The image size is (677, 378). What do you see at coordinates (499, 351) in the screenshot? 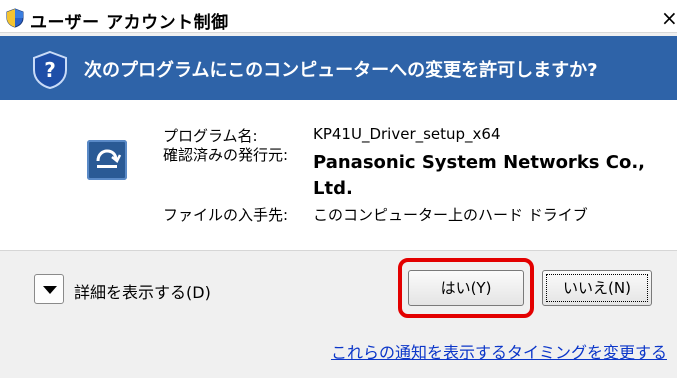
I see `notification-settings-link: これらの通知を表示するタイミングを変更する` at bounding box center [499, 351].